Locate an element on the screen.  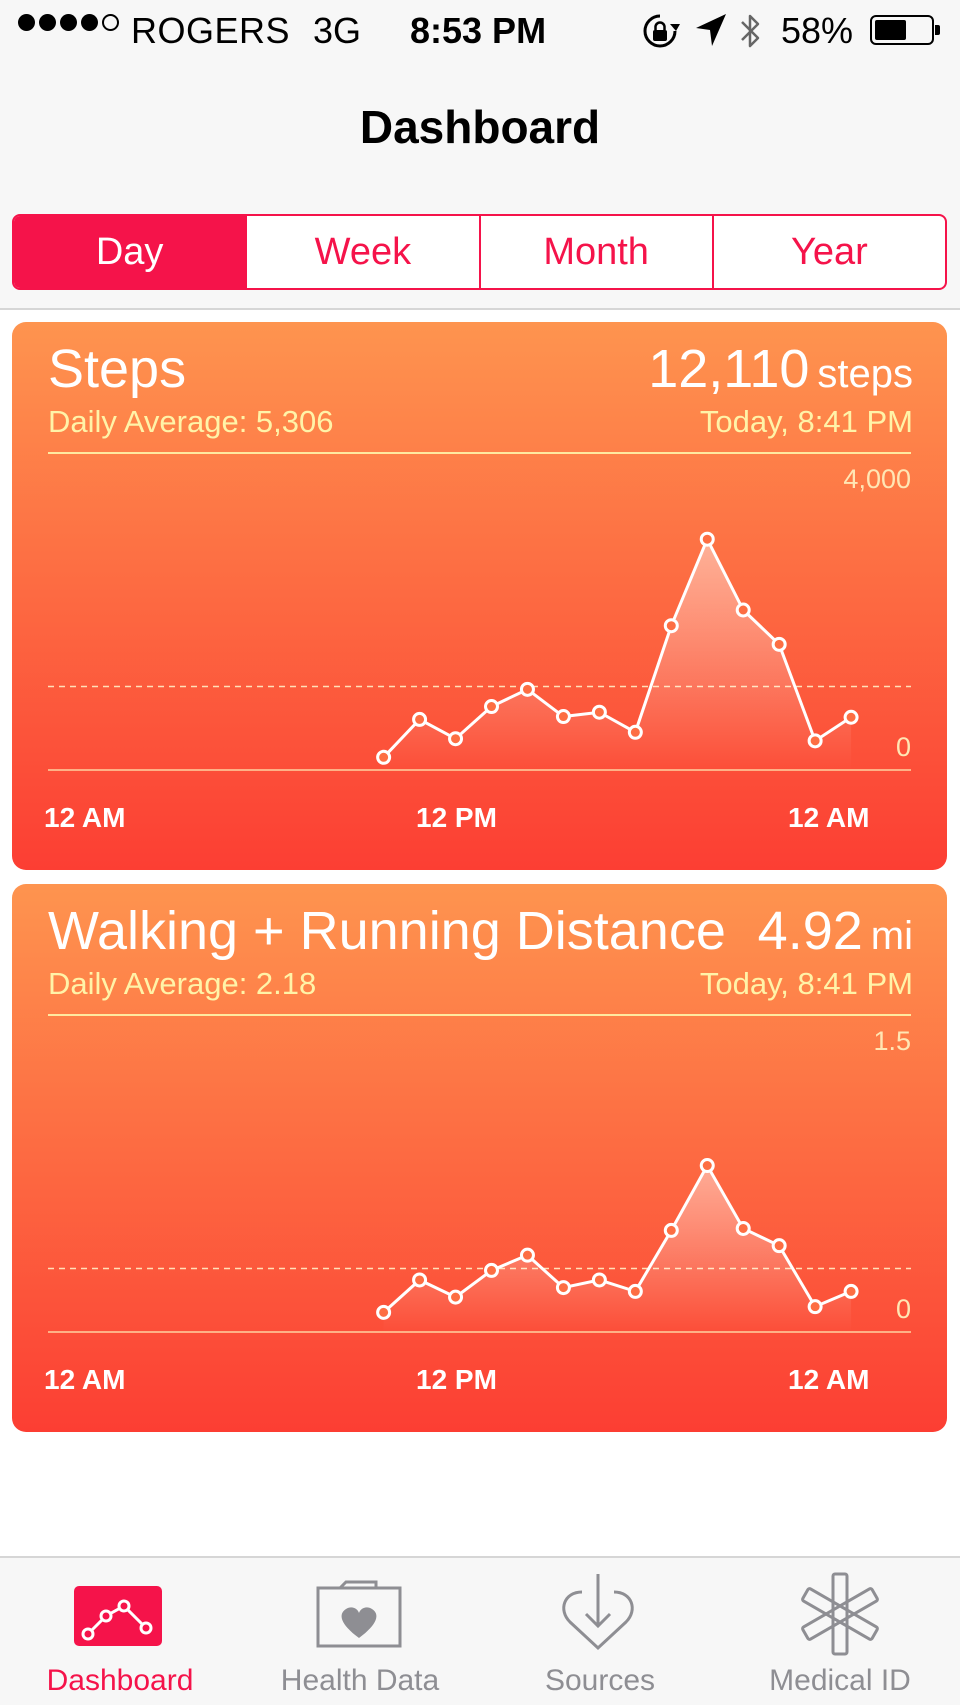
tab-health-data: Health Data is located at coordinates (360, 1632).